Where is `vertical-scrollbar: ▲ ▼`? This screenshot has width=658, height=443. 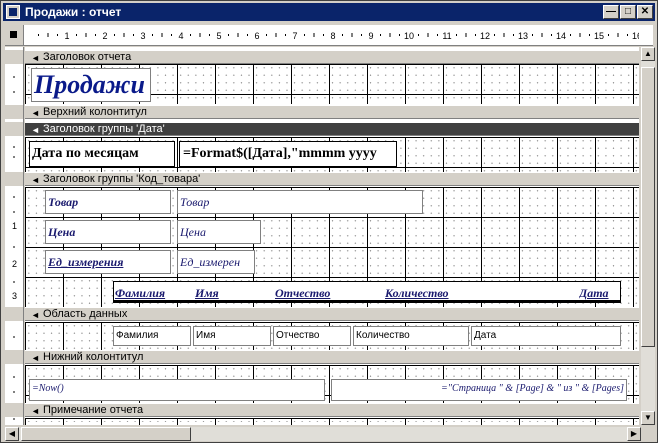 vertical-scrollbar: ▲ ▼ is located at coordinates (648, 236).